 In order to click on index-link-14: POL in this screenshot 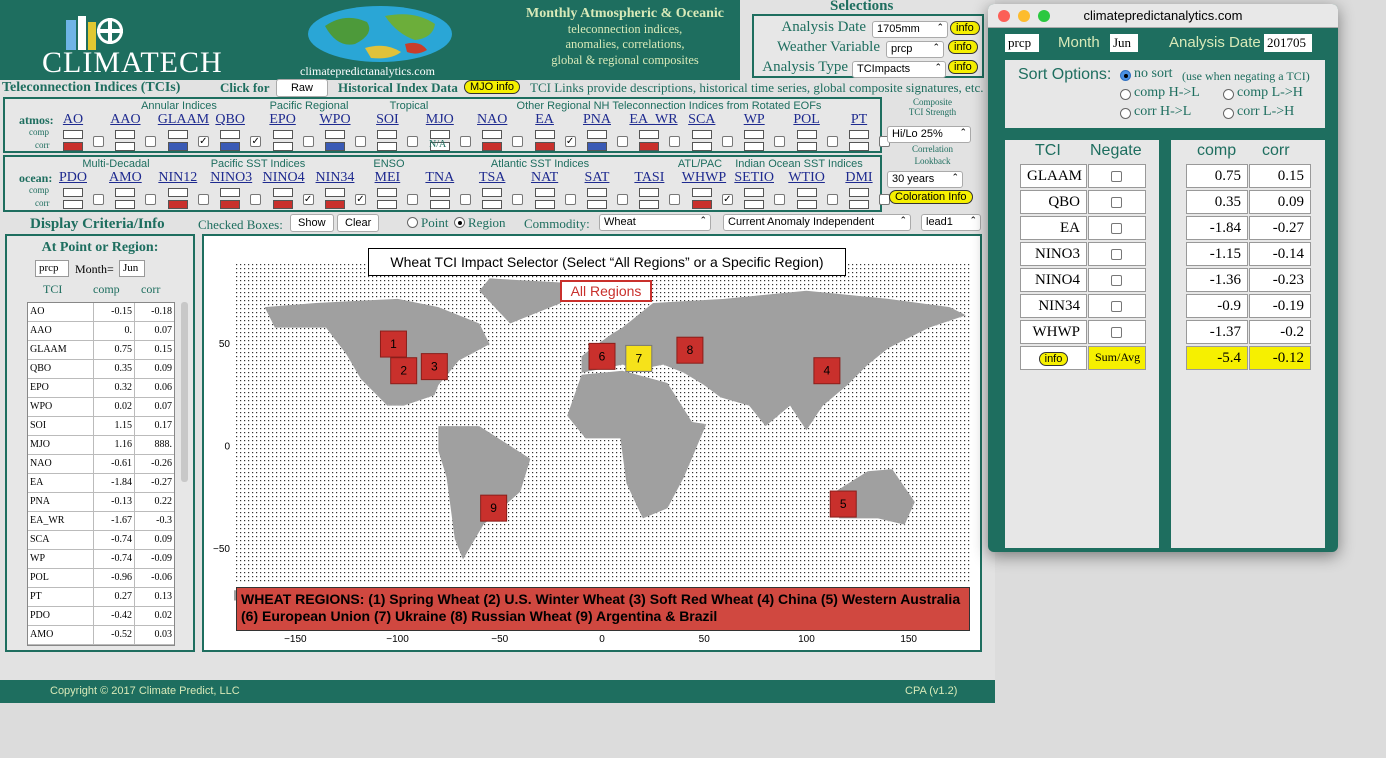, I will do `click(807, 120)`.